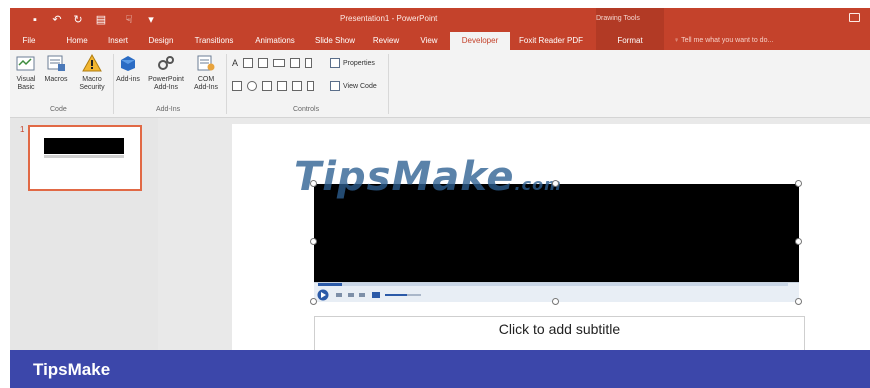  What do you see at coordinates (92, 63) in the screenshot?
I see `warning-icon` at bounding box center [92, 63].